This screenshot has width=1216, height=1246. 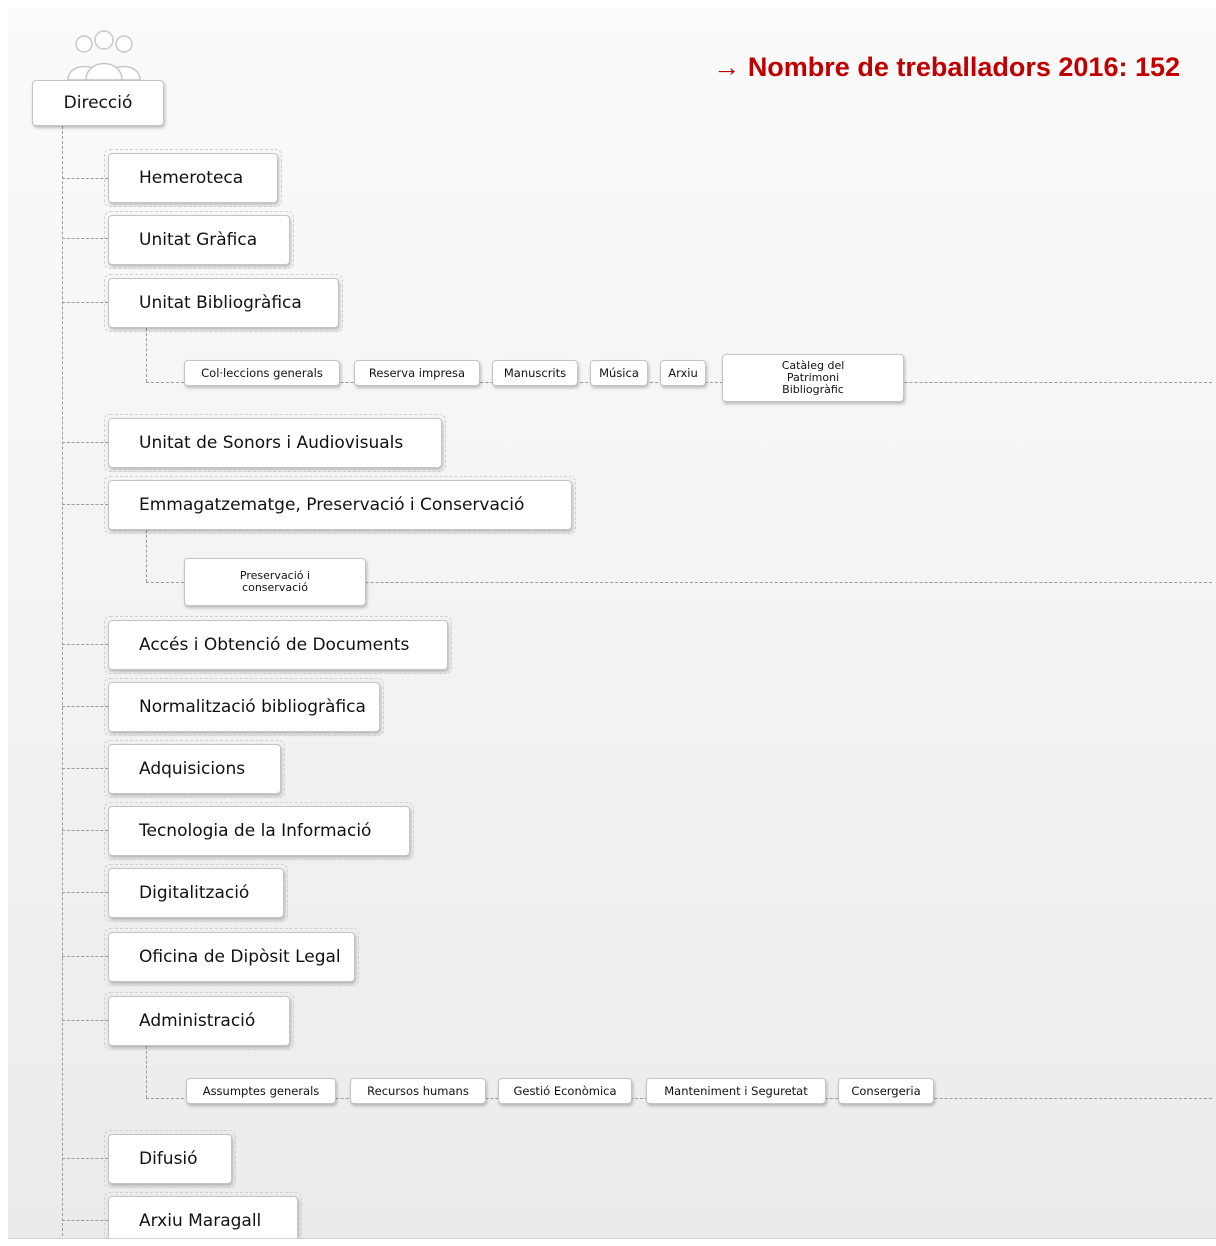 I want to click on sub-node: Preservació i conservació, so click(x=275, y=582).